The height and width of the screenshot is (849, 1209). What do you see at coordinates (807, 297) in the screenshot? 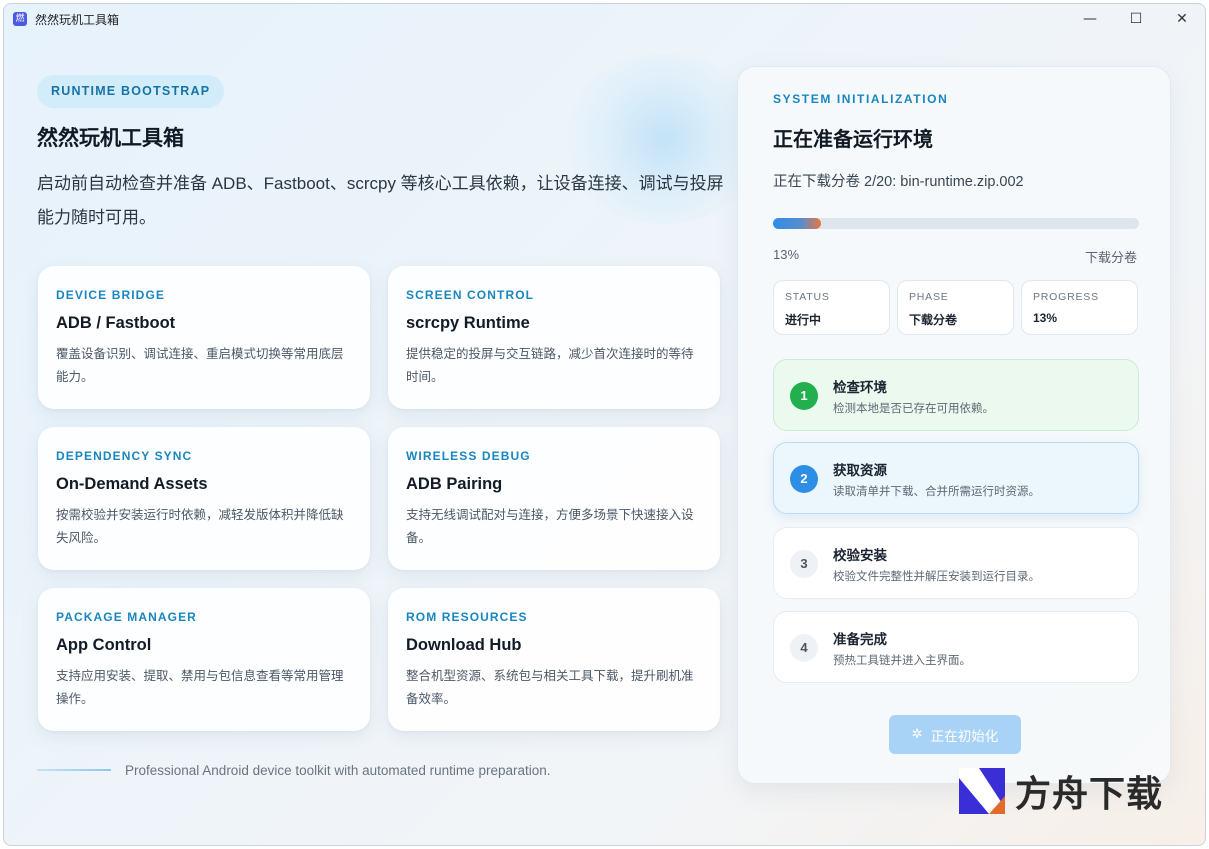
I see `stat-key: STATUS` at bounding box center [807, 297].